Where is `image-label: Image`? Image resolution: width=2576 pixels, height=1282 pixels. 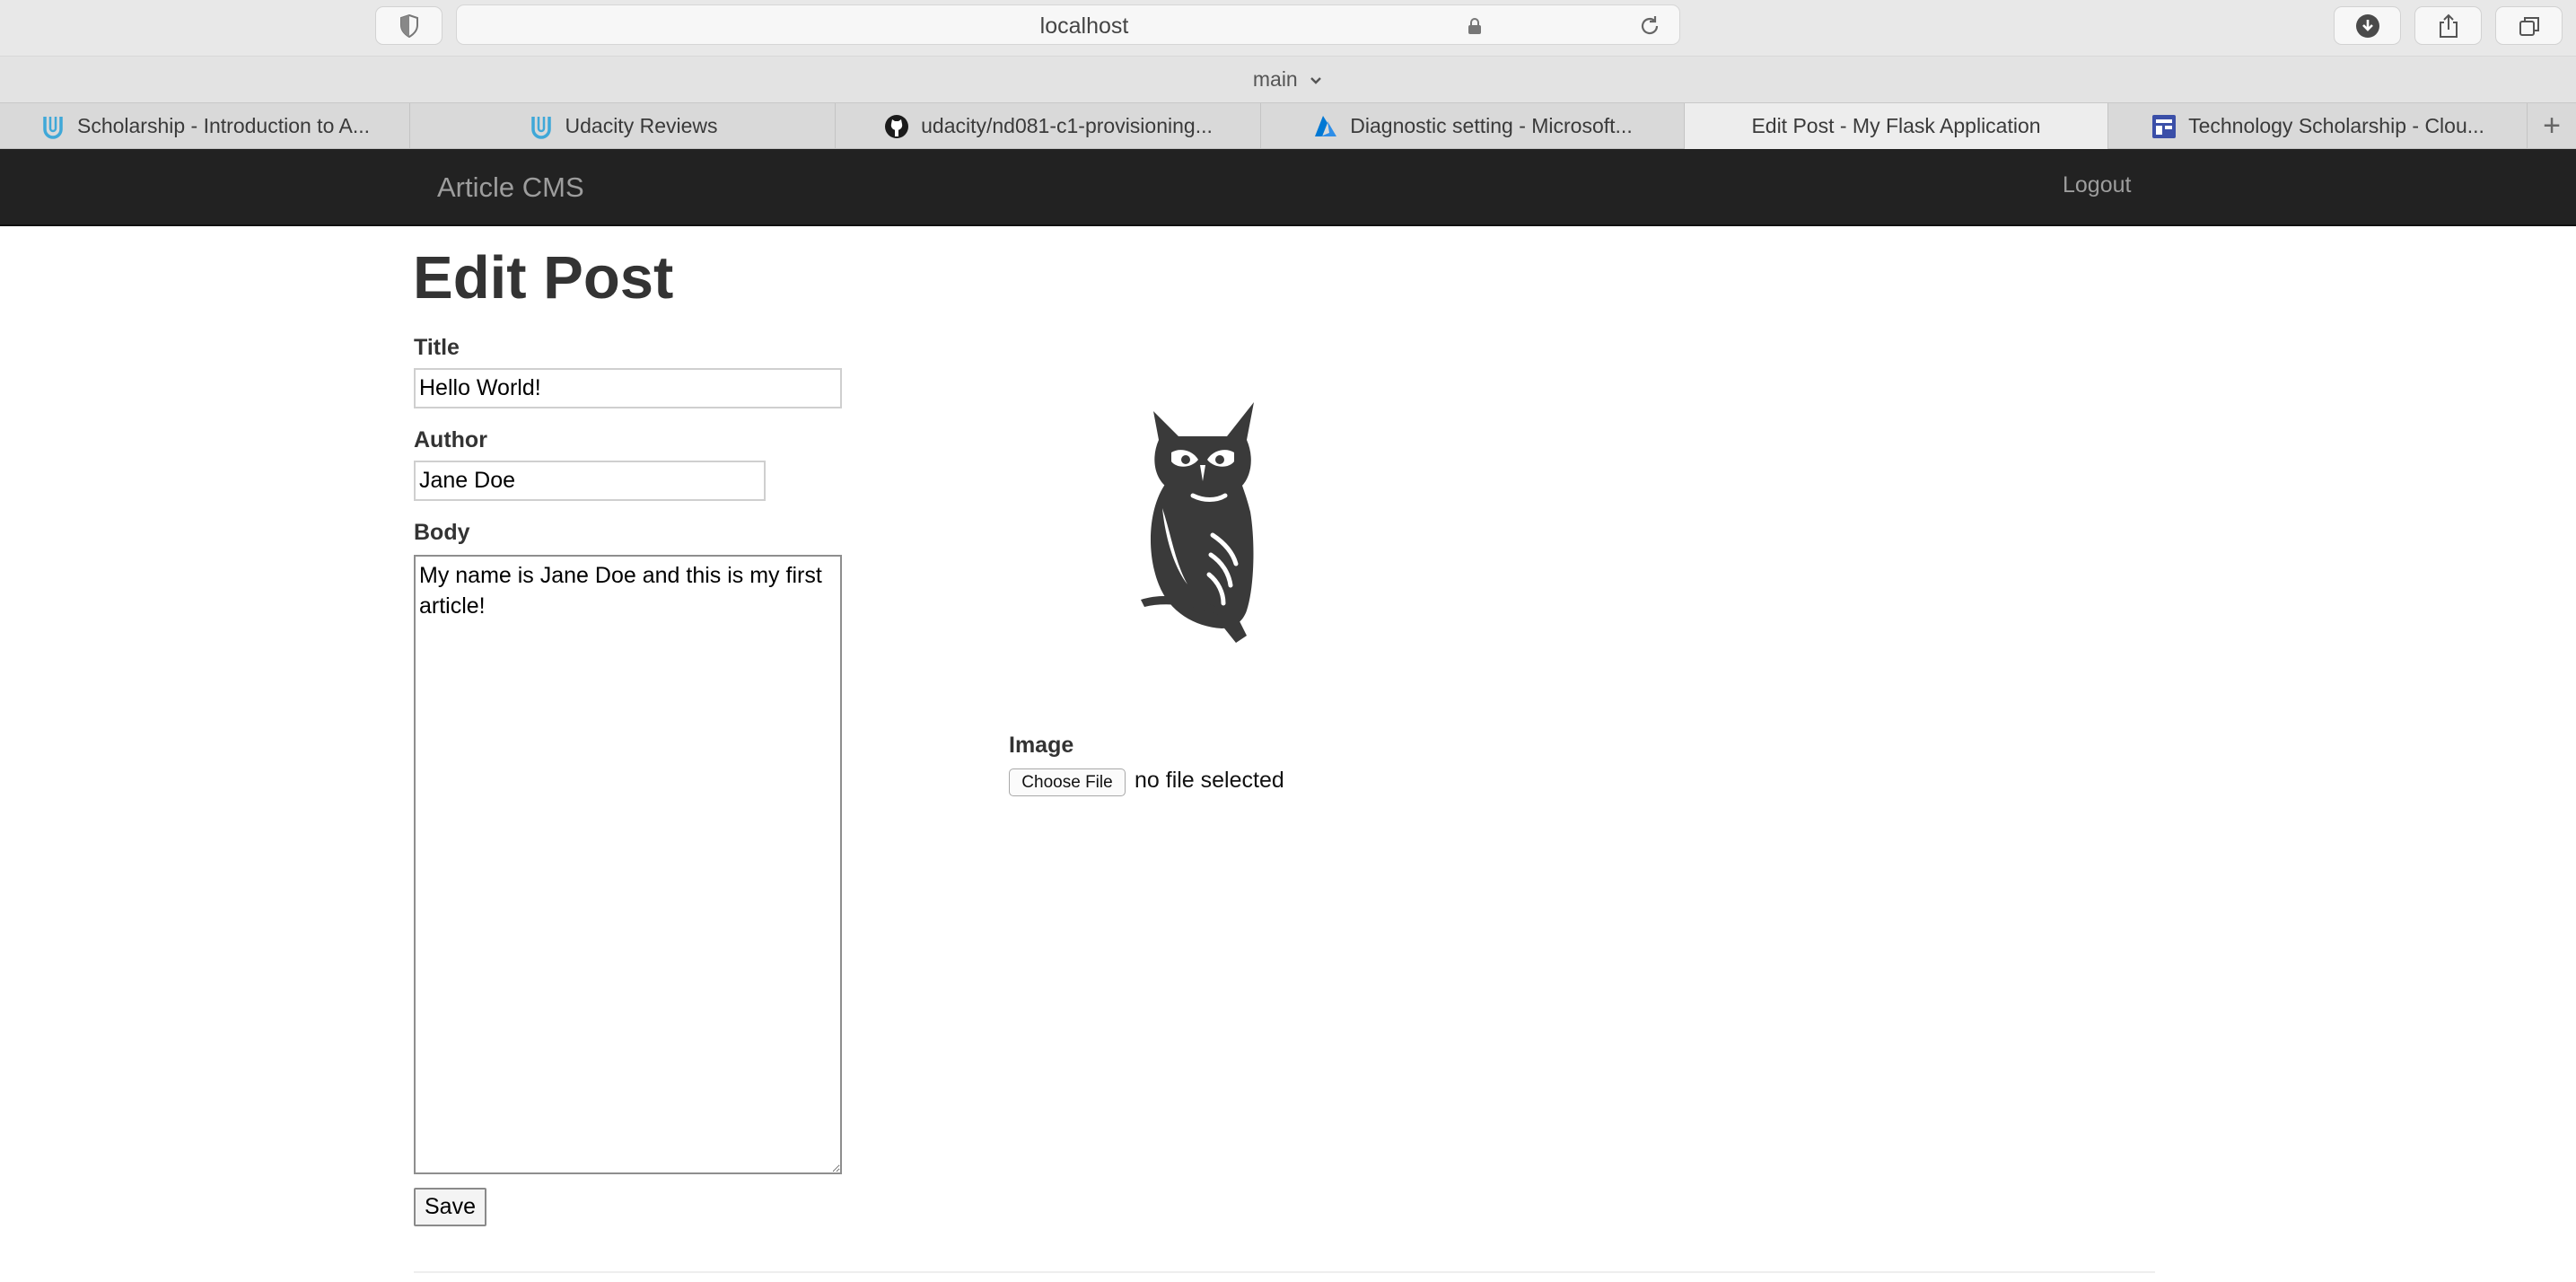
image-label: Image is located at coordinates (1041, 745).